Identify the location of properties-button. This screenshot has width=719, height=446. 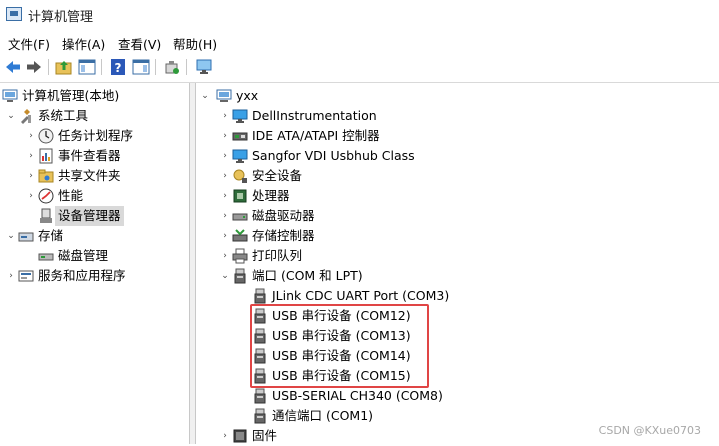
(204, 67).